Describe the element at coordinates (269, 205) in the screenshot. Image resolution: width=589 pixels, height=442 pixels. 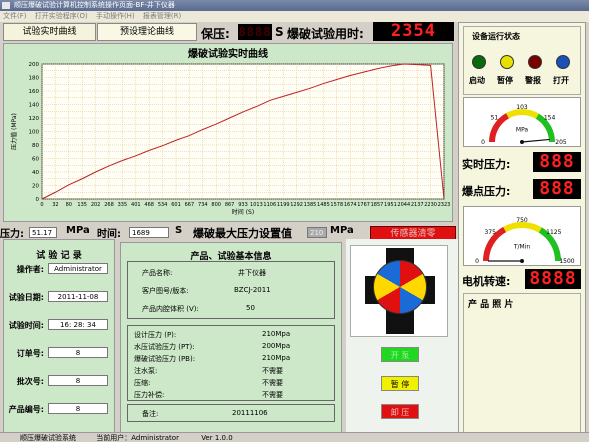
I see `x-tick-label: 1106` at that location.